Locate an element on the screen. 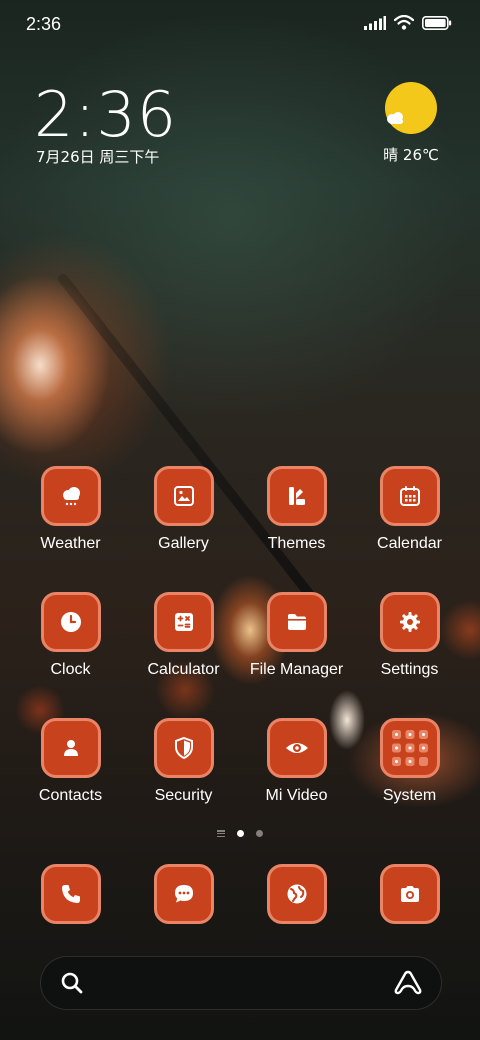 The image size is (480, 1040). app-calendar: Calendar is located at coordinates (409, 509).